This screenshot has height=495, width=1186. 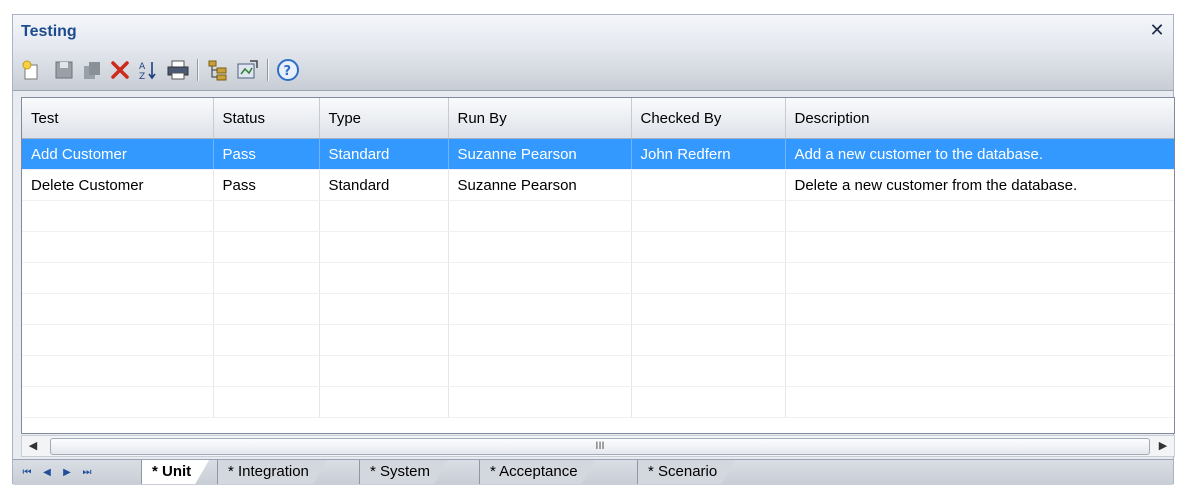 I want to click on tab-acceptance: * Acceptance, so click(x=537, y=472).